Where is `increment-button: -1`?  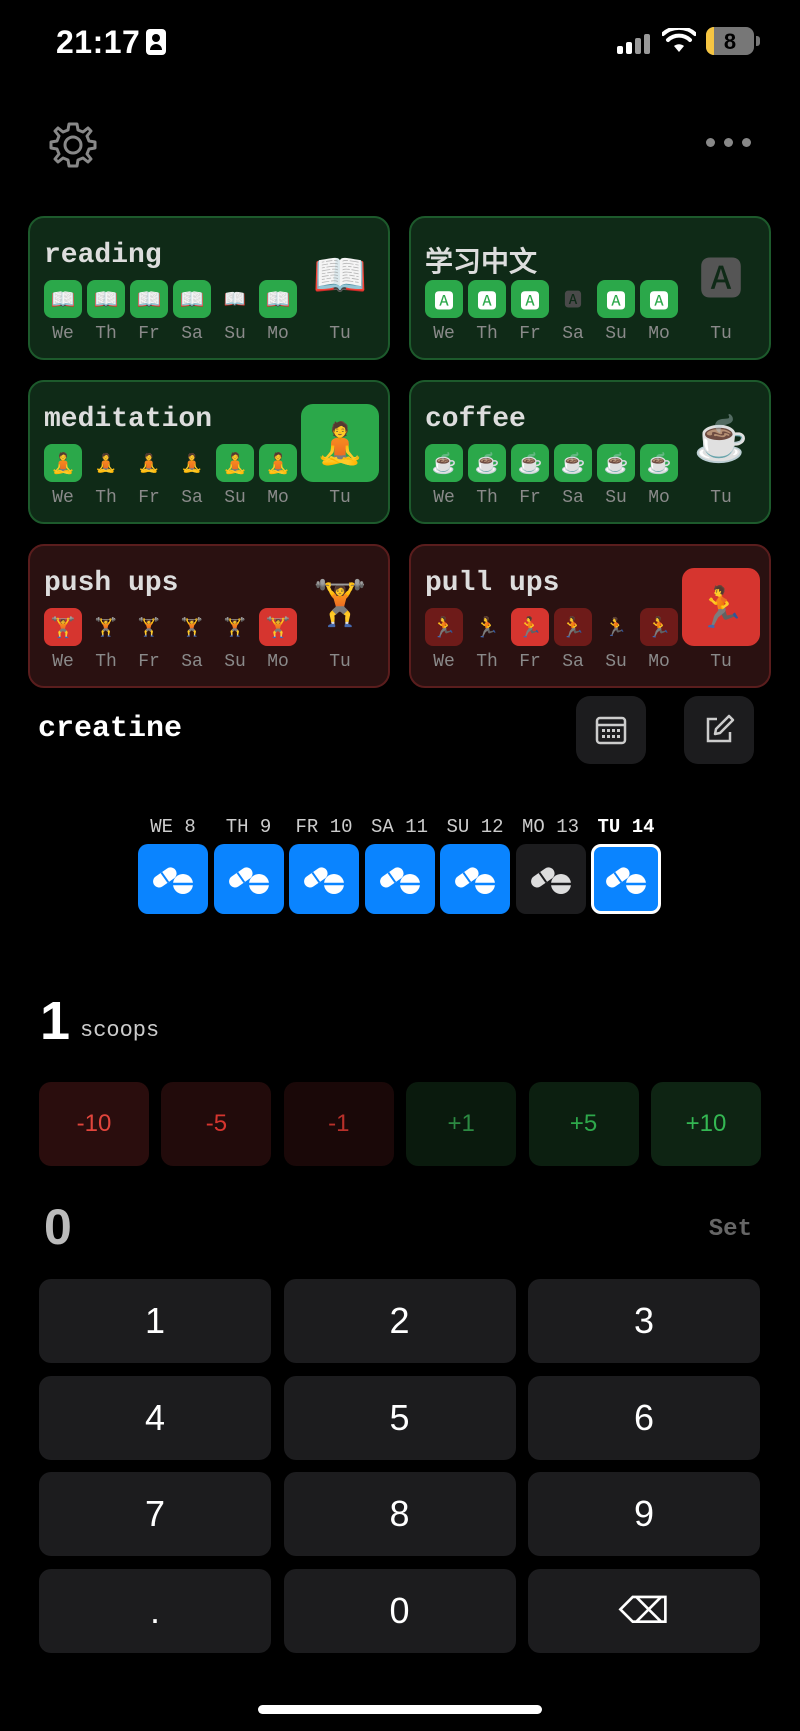 increment-button: -1 is located at coordinates (338, 1124).